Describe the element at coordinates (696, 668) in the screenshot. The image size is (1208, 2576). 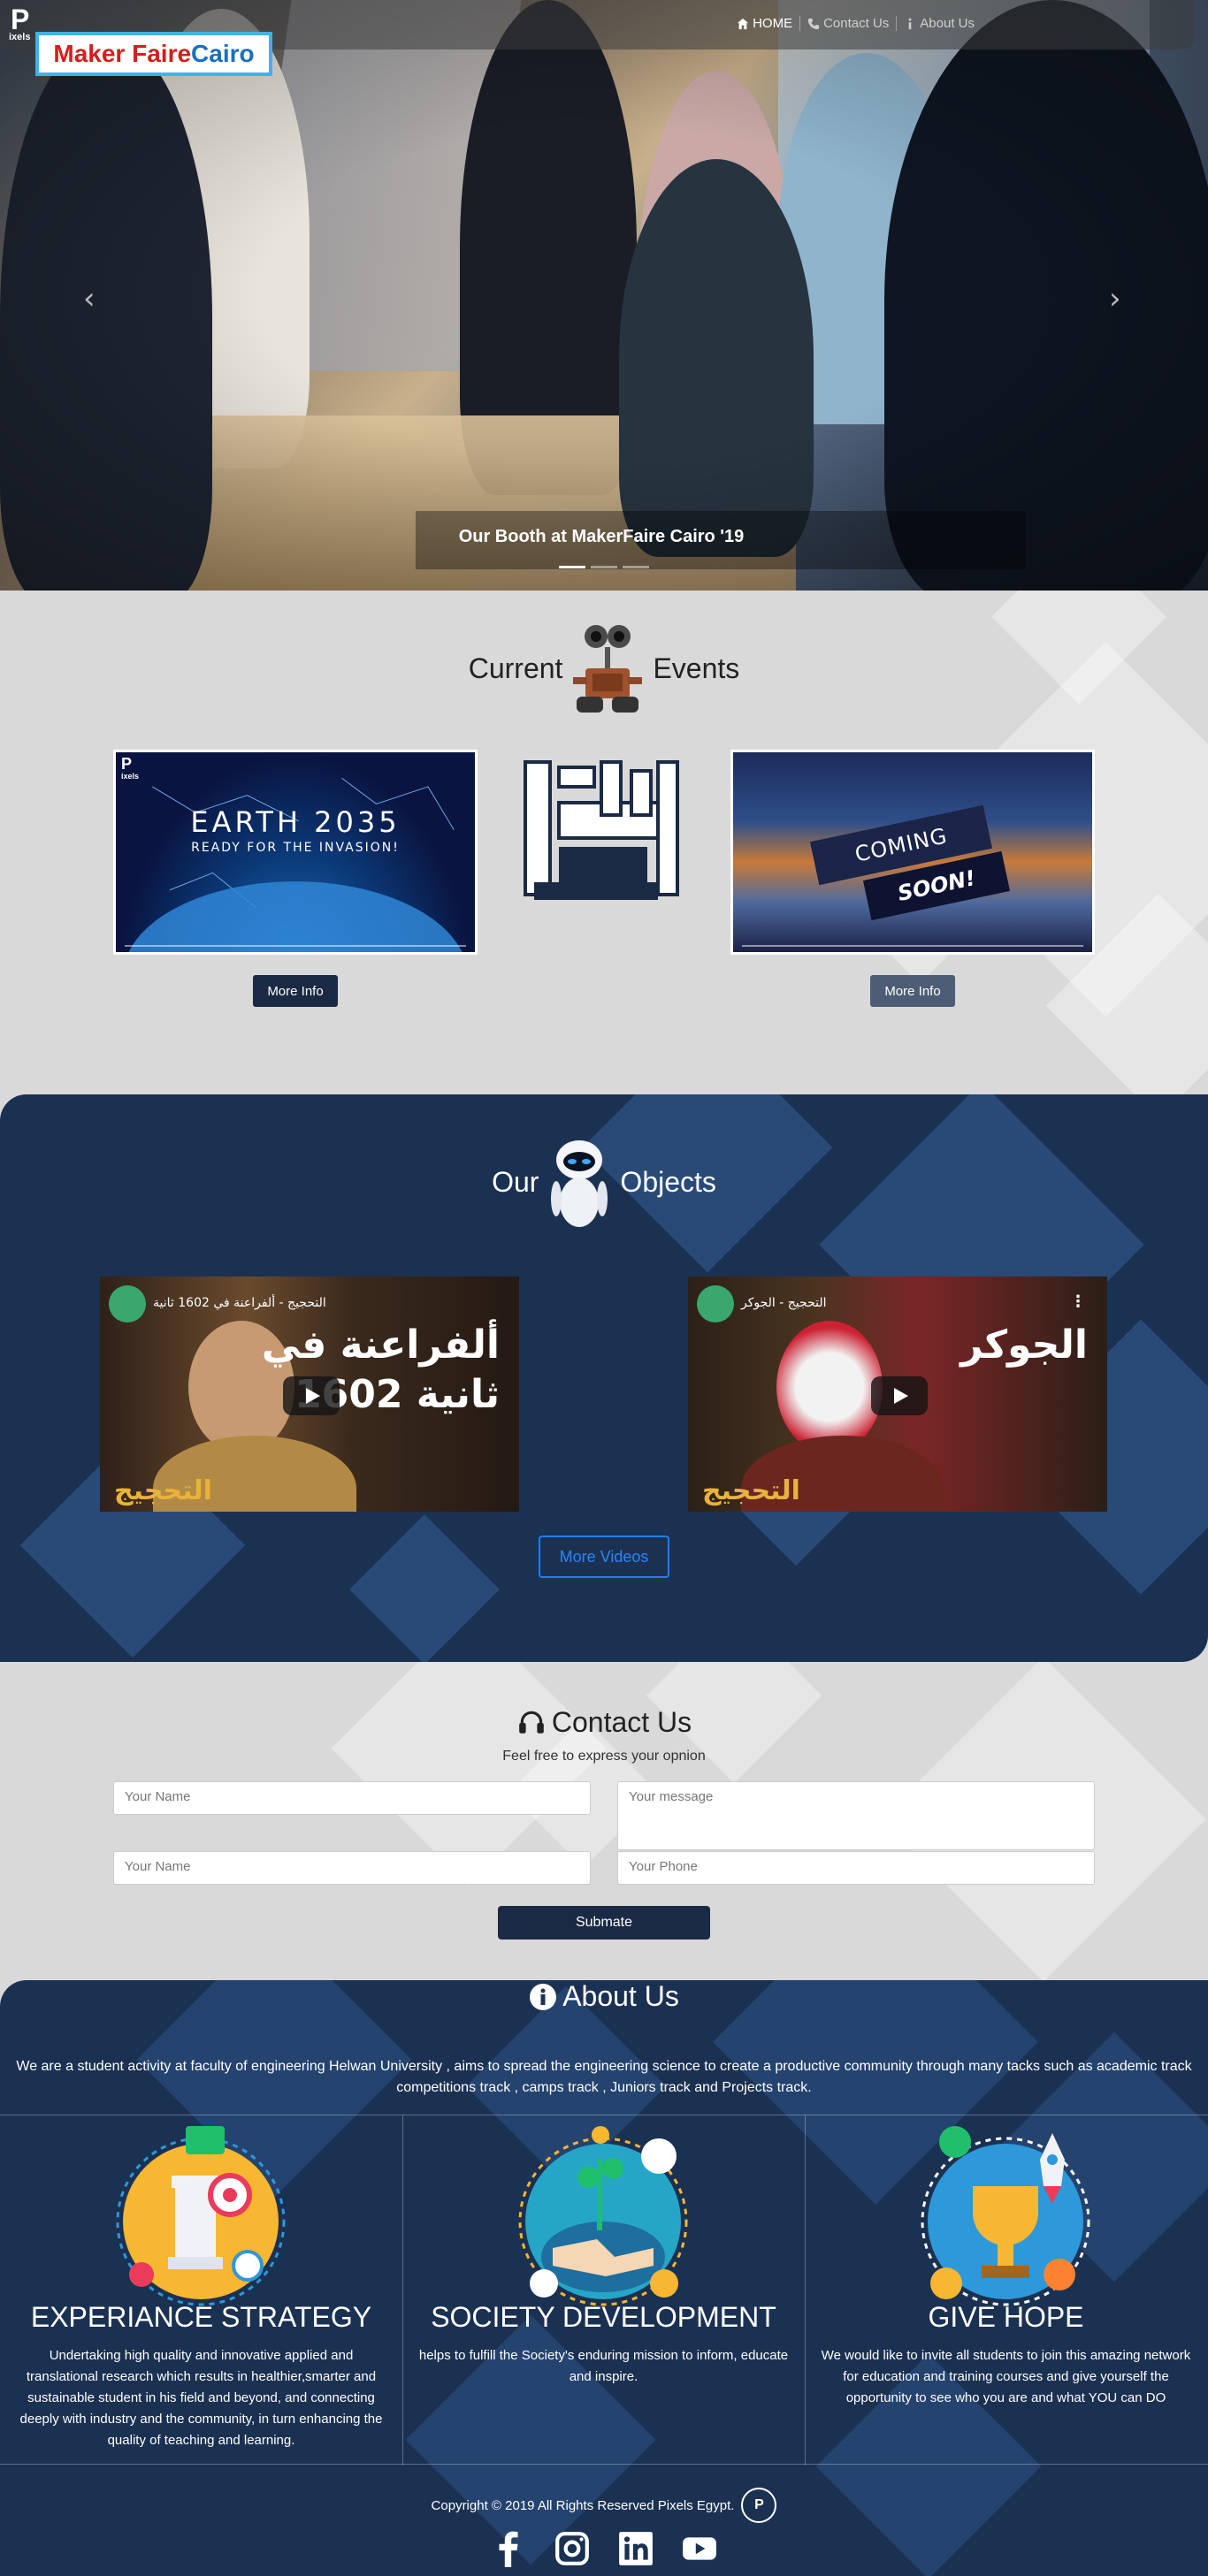
I see `events-title-right: Events` at that location.